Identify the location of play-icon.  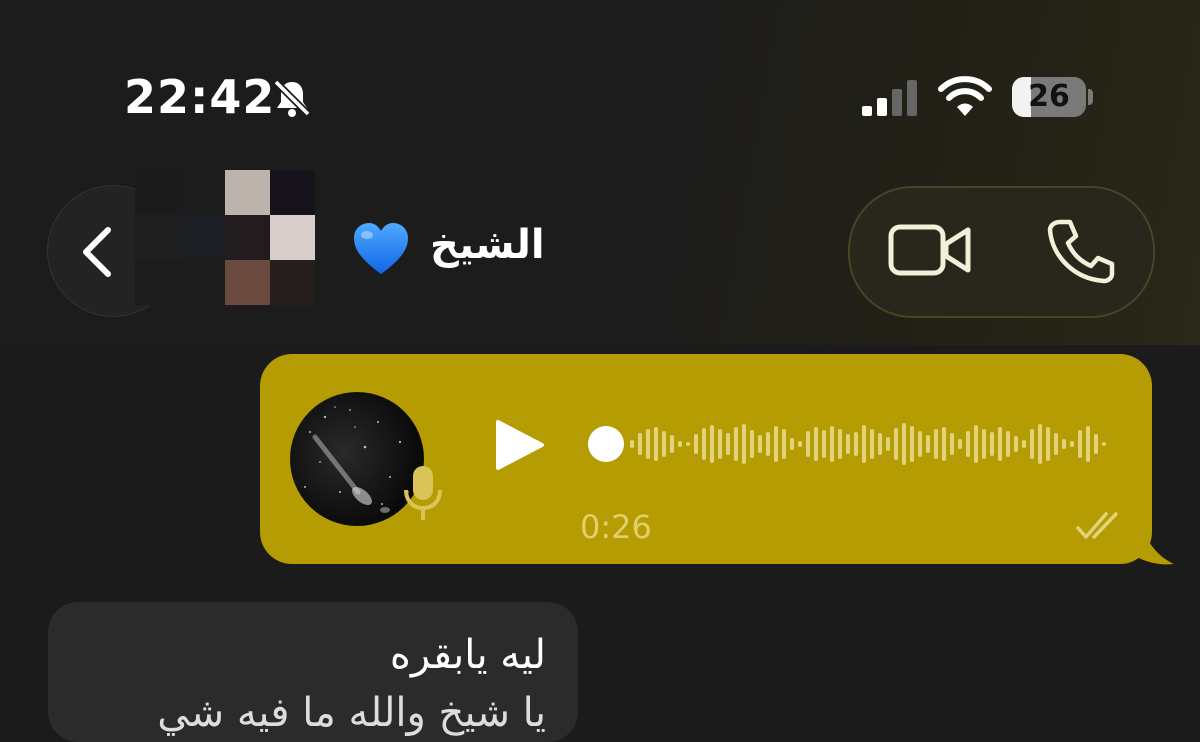
(520, 445).